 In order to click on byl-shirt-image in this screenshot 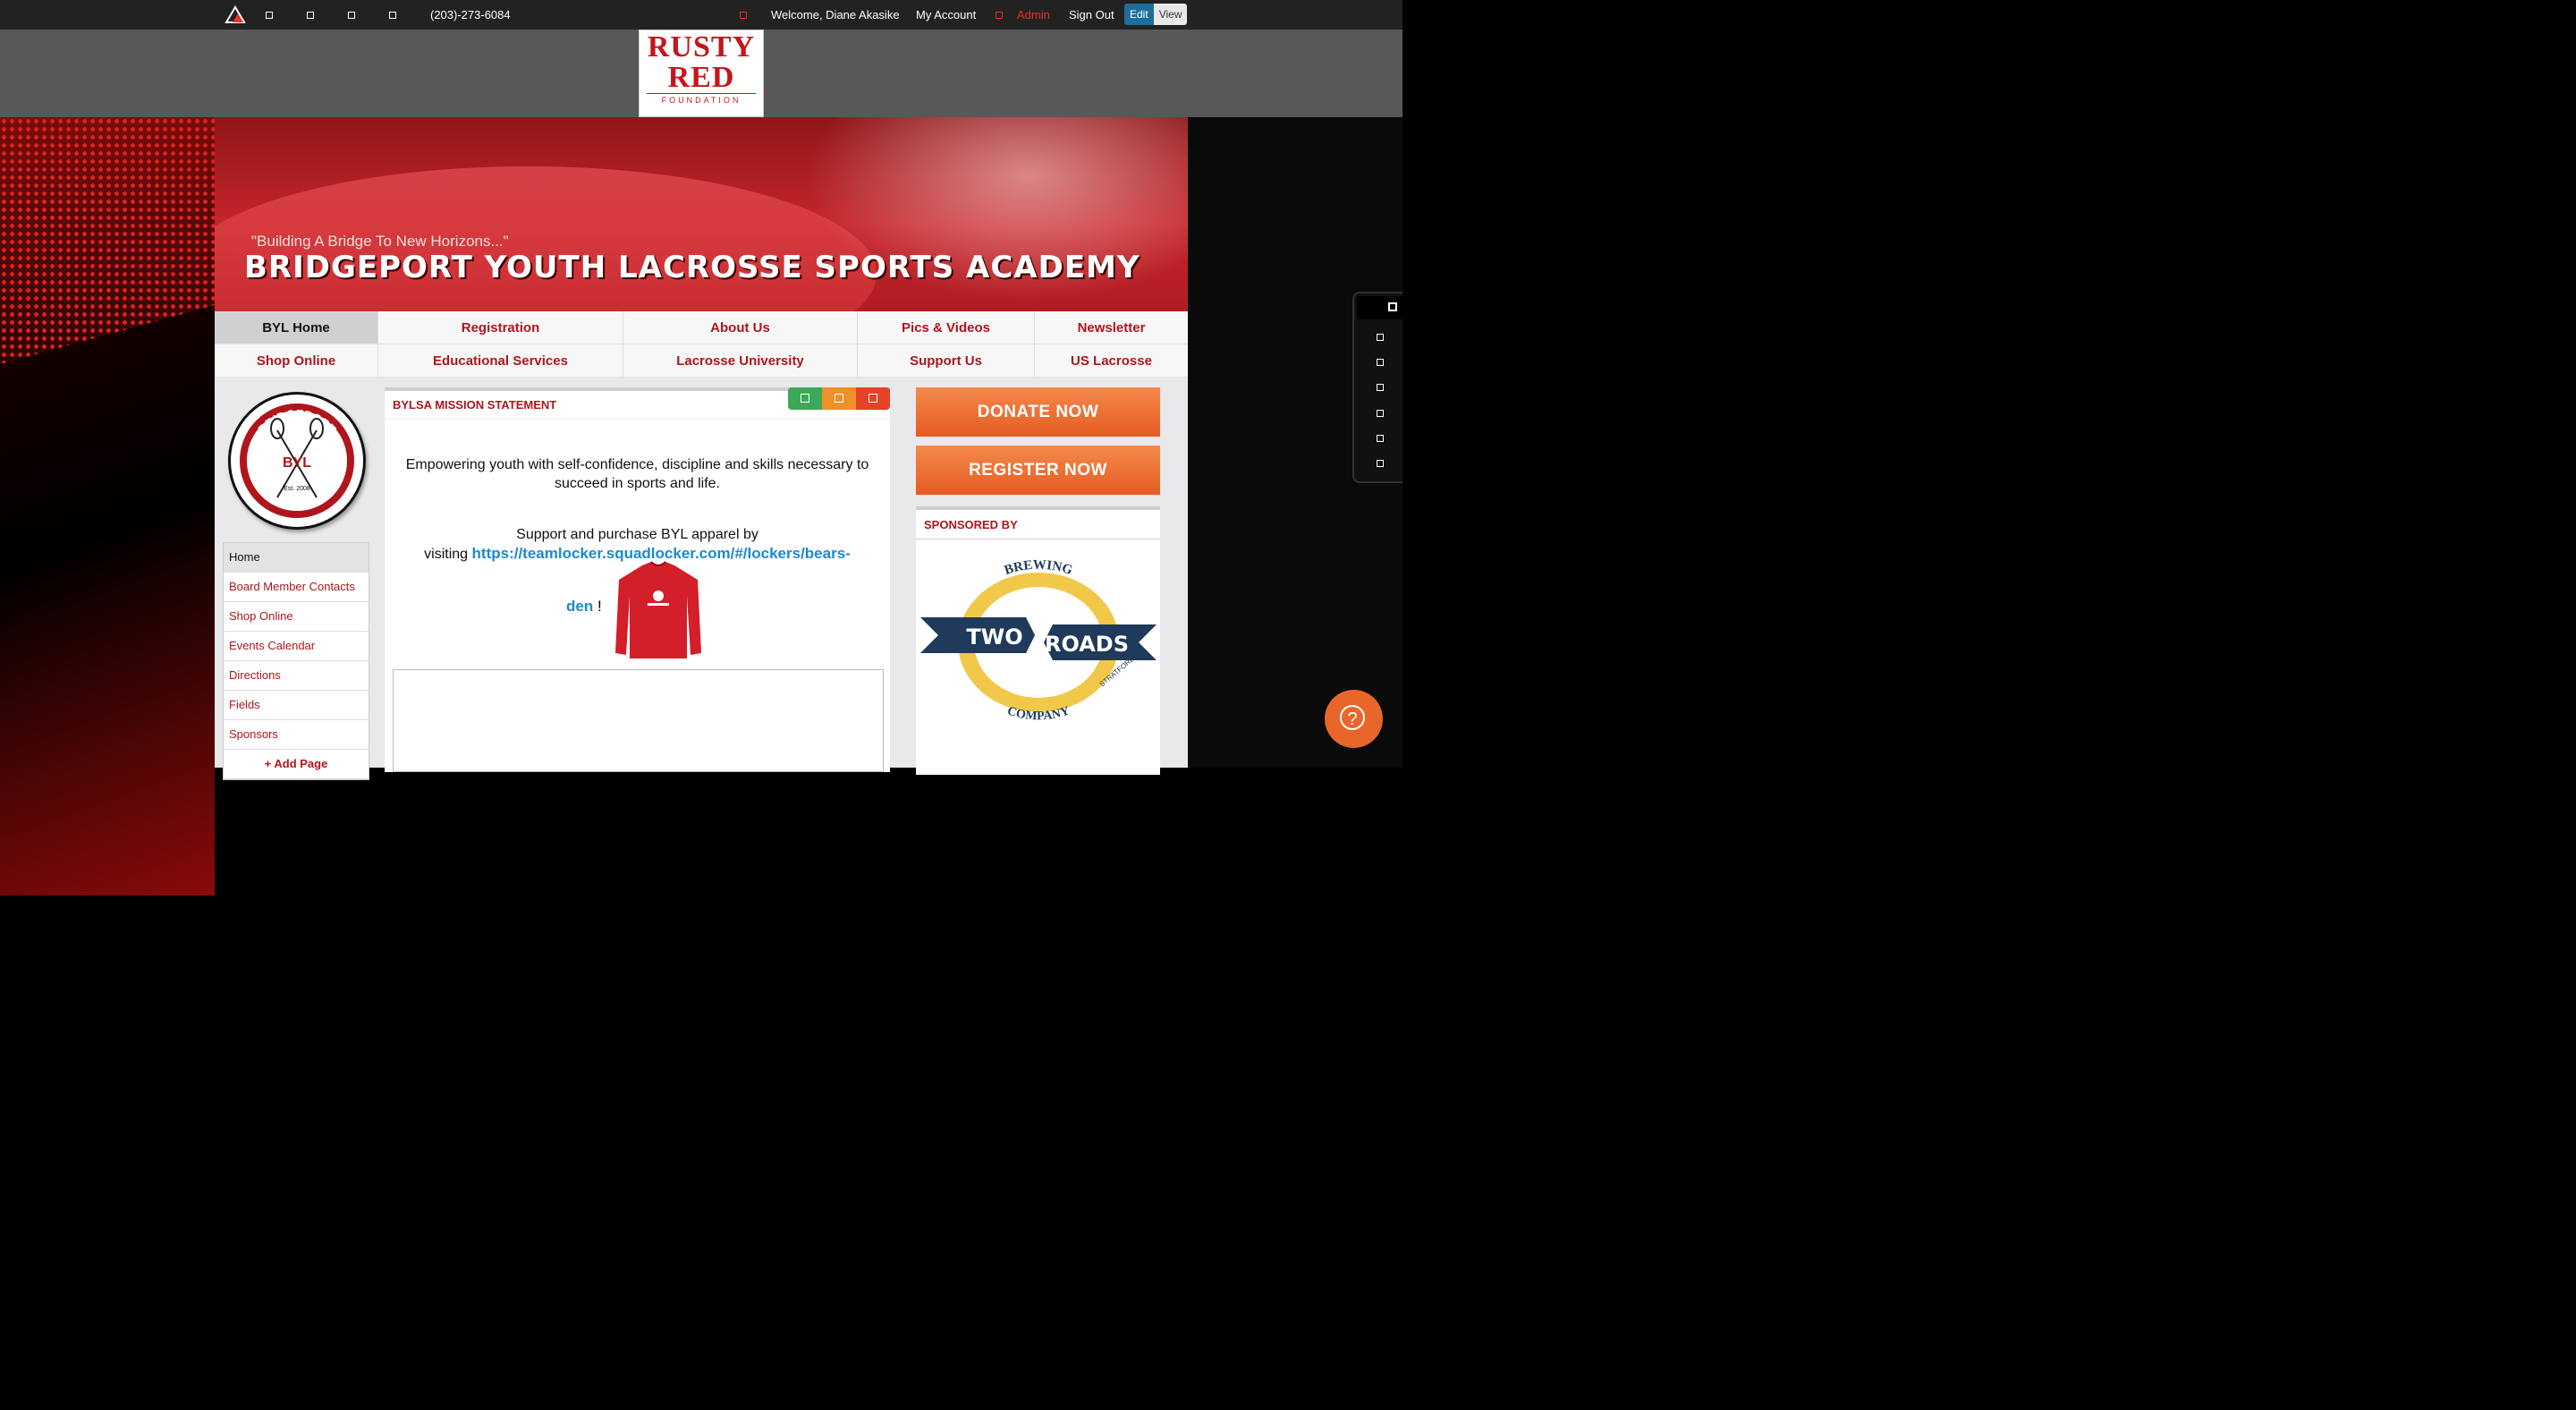, I will do `click(658, 610)`.